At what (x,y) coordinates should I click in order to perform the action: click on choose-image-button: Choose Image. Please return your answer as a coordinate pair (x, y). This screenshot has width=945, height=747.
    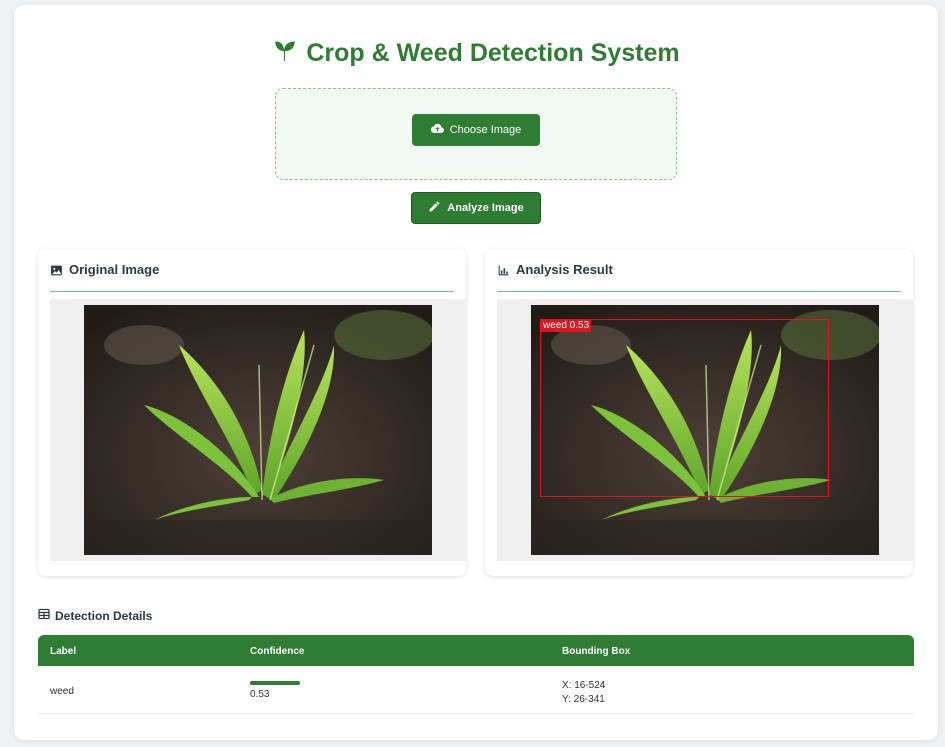
    Looking at the image, I should click on (476, 130).